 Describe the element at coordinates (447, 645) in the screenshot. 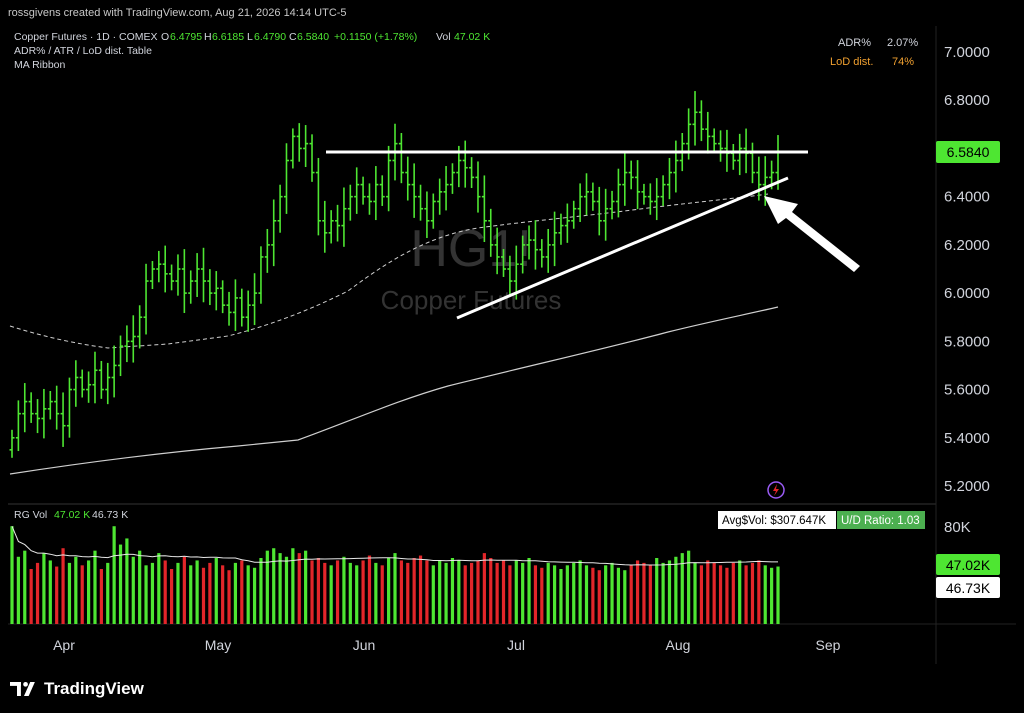

I see `time-axis: Apr May Jun Jul Aug Sep` at that location.